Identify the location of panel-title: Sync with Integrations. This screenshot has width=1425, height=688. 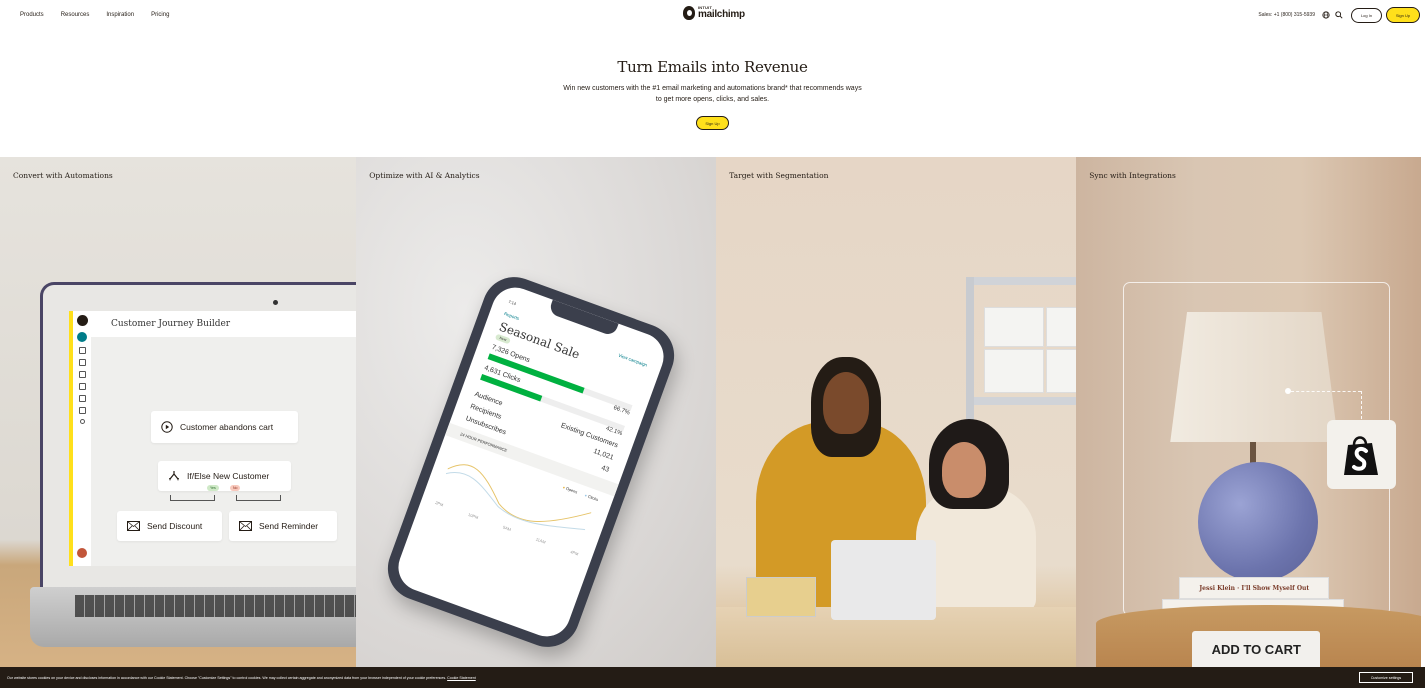
(1132, 175).